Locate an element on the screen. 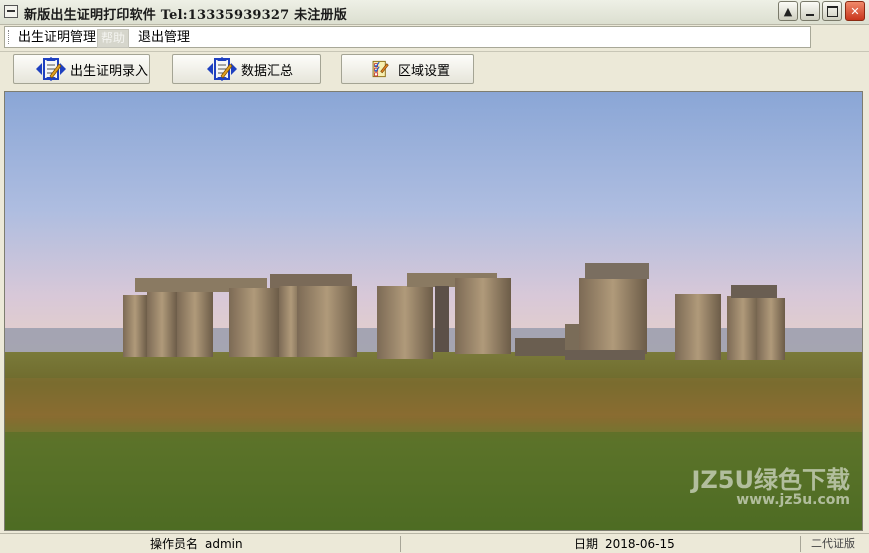  menu-birth-certificate-management: 出生证明管理 is located at coordinates (57, 37).